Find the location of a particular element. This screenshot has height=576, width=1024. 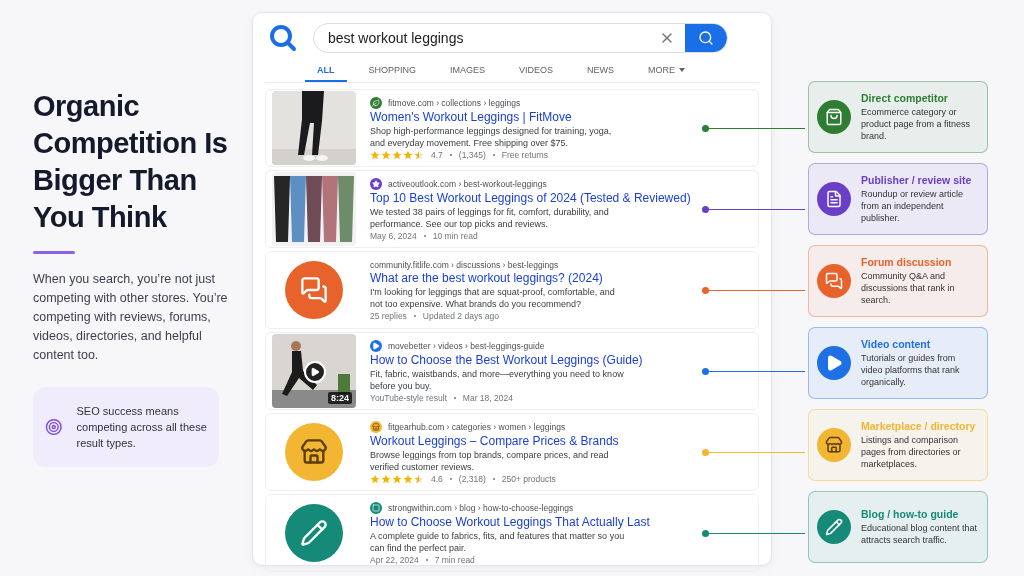

caret-icon is located at coordinates (682, 70).